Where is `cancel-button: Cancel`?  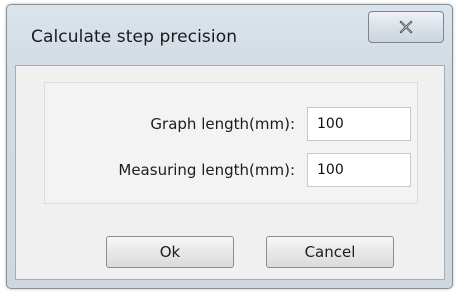
cancel-button: Cancel is located at coordinates (330, 252).